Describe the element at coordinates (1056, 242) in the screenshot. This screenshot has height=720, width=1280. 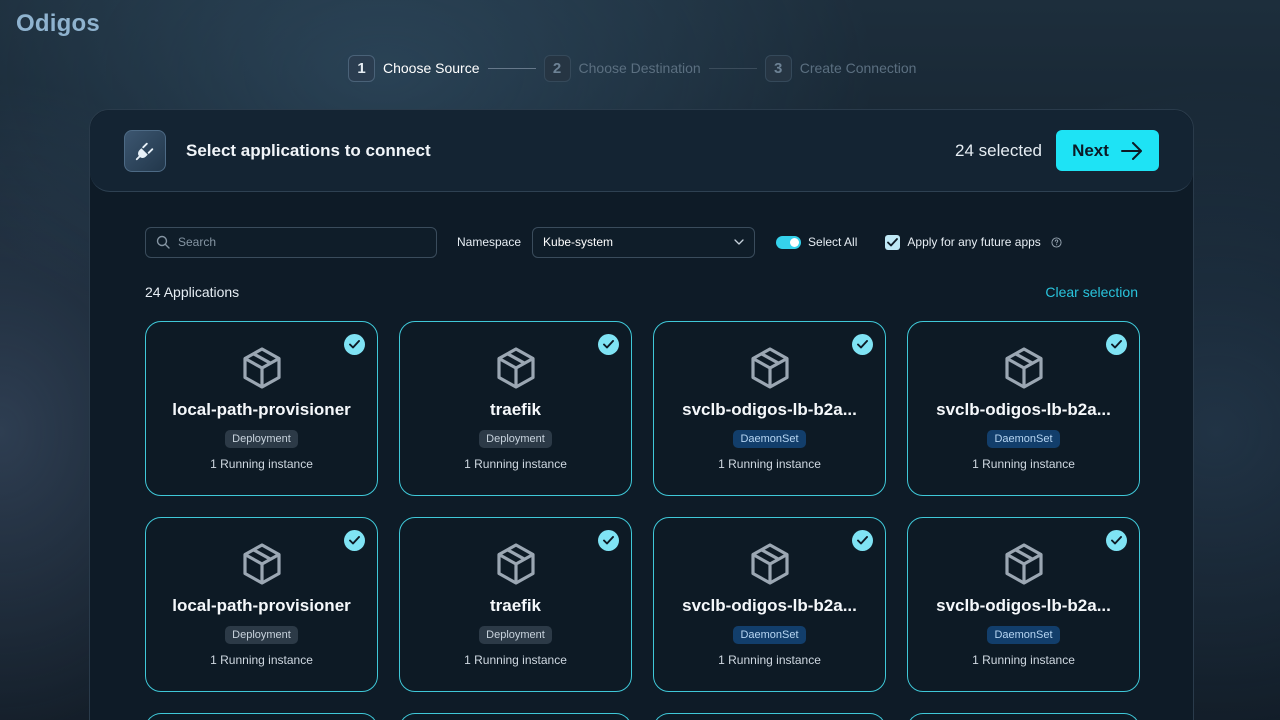
I see `help-icon` at that location.